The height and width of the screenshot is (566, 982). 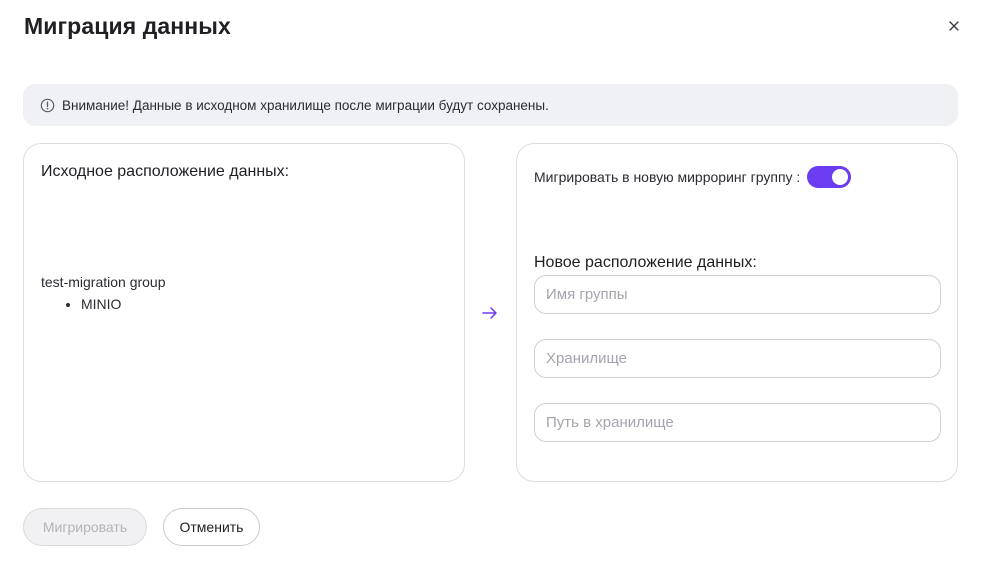 I want to click on source-heading: Исходное расположение данных:, so click(x=165, y=171).